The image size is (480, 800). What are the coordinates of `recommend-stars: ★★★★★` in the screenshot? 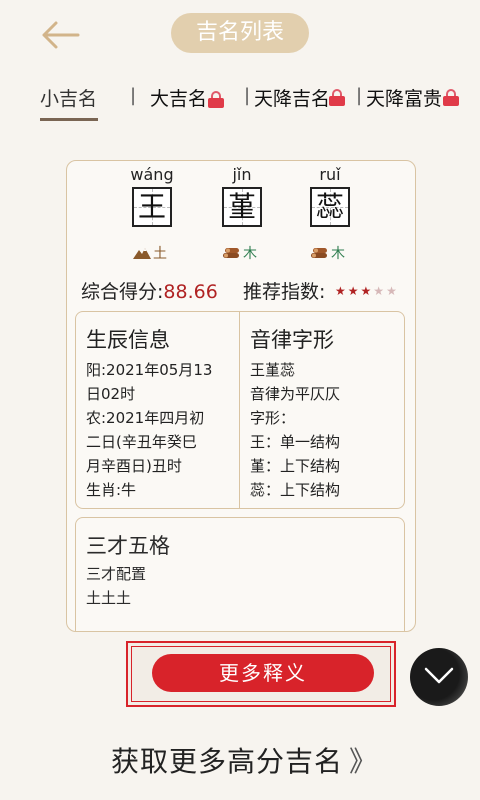 It's located at (367, 291).